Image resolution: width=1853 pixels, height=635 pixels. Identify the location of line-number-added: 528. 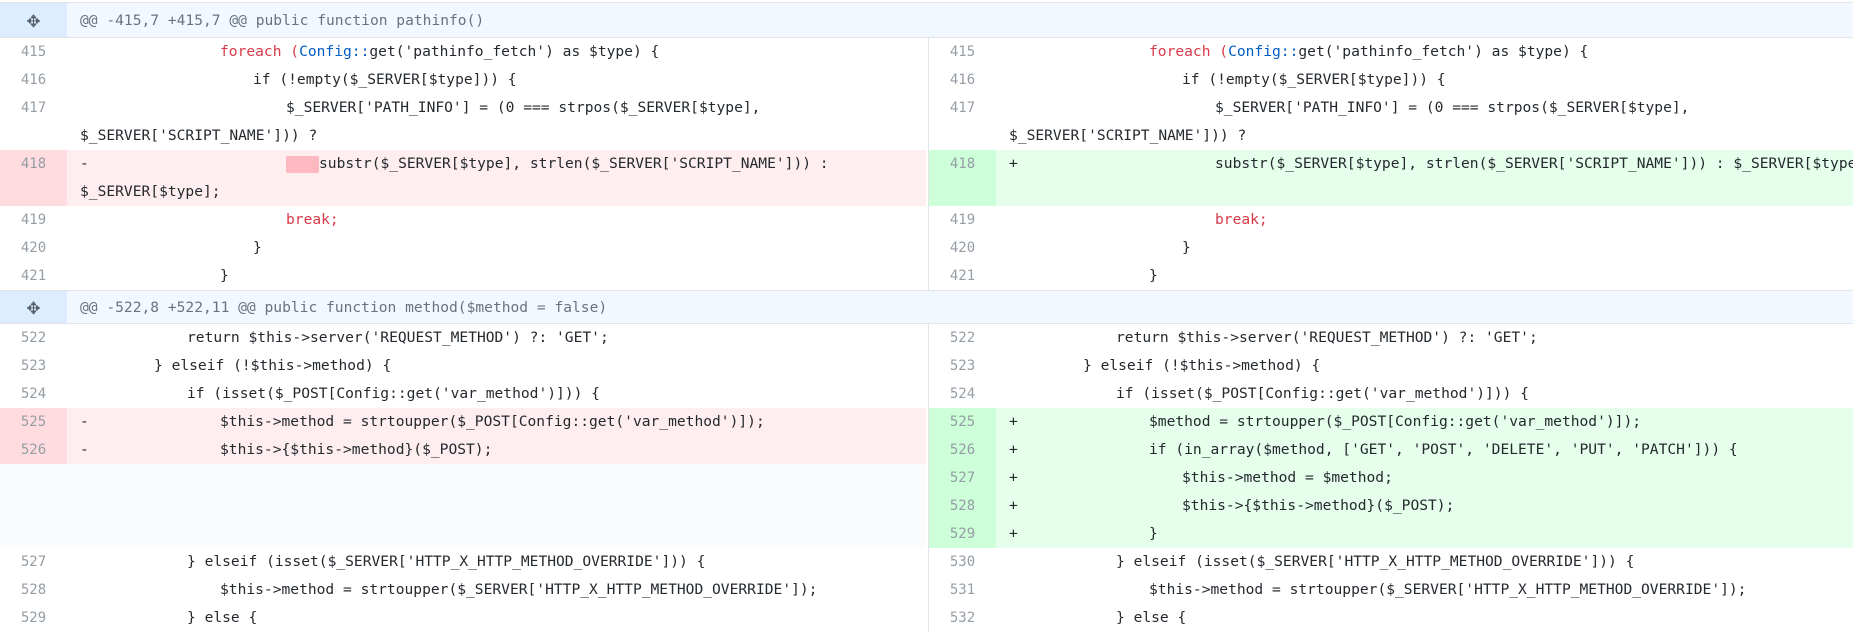
(962, 506).